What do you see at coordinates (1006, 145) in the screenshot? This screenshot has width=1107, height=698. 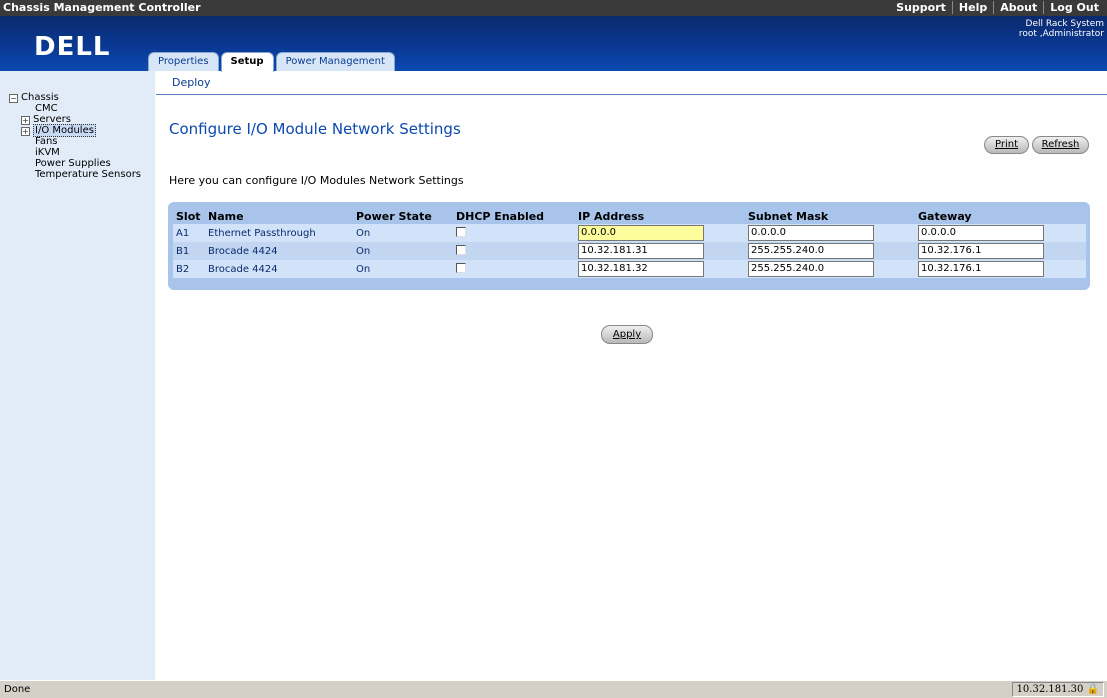 I see `print-button: Print` at bounding box center [1006, 145].